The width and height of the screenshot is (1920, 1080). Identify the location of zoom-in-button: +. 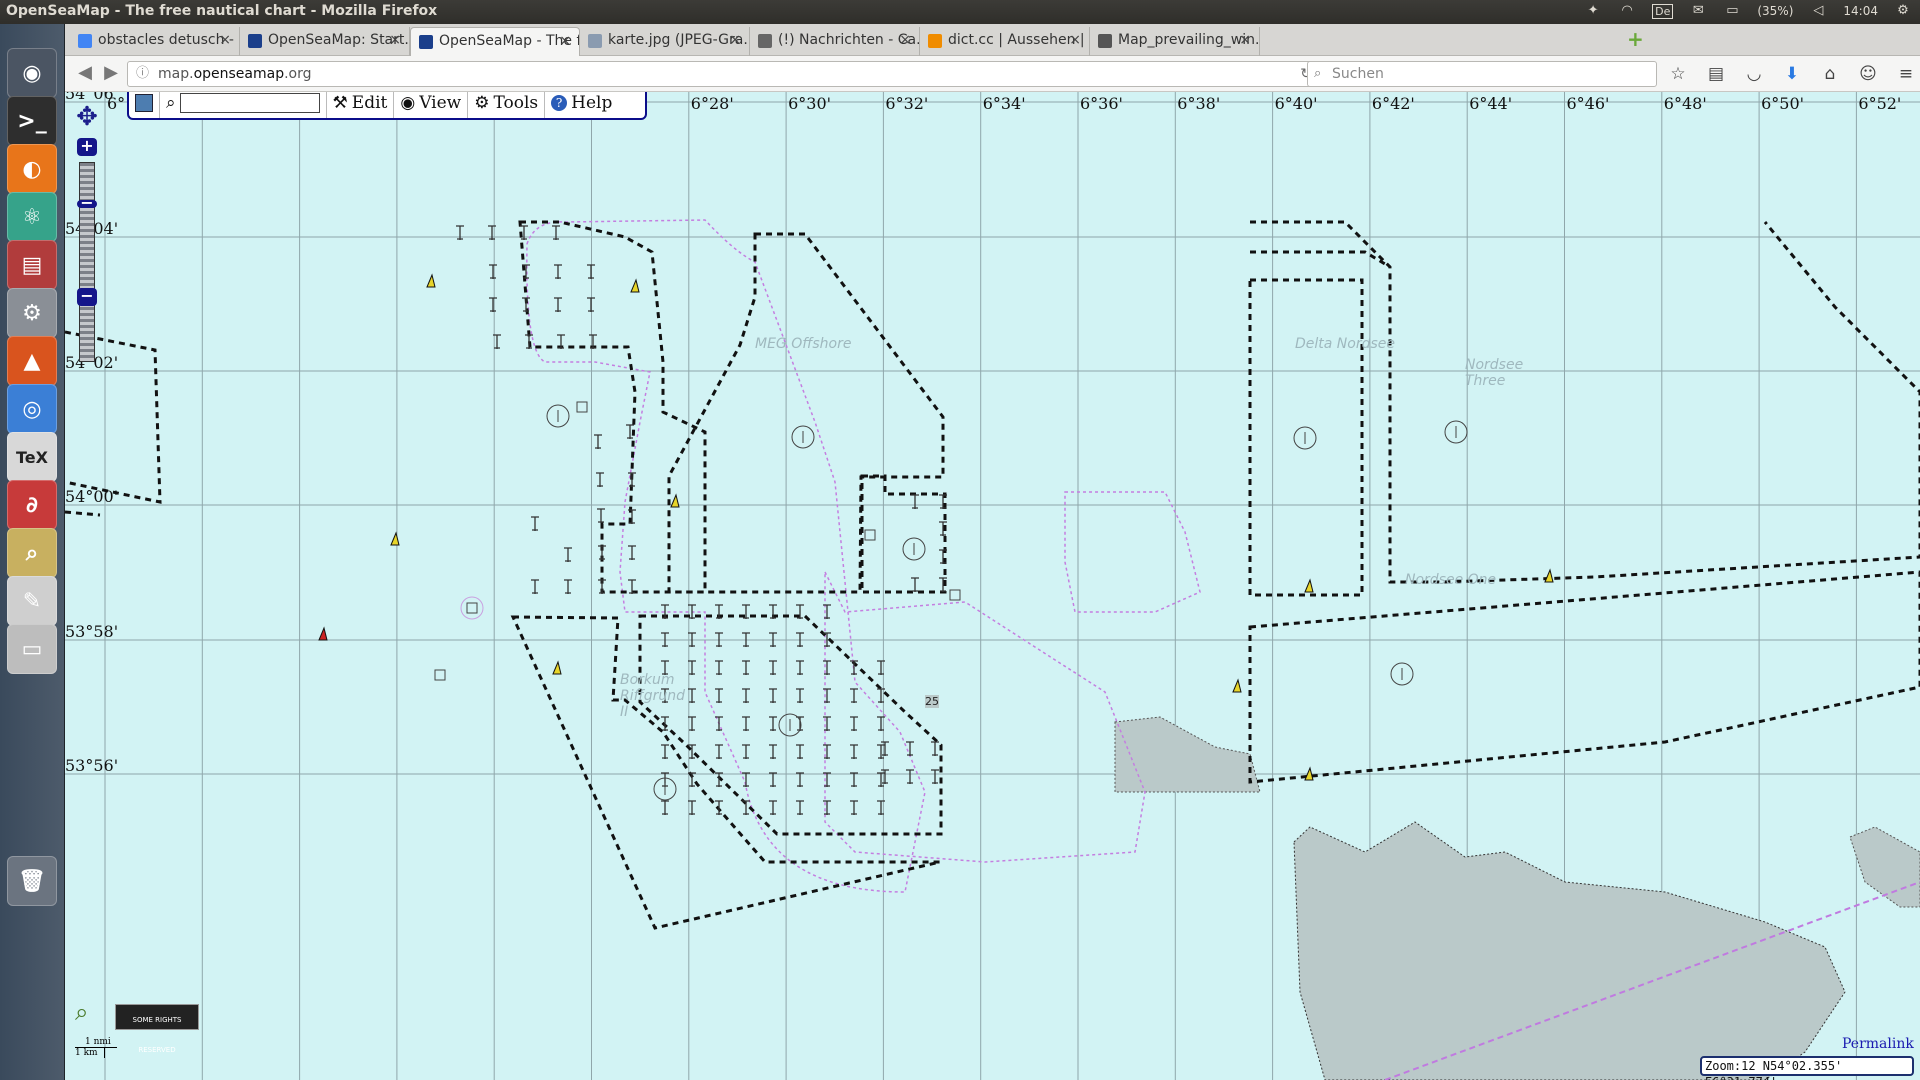
(87, 147).